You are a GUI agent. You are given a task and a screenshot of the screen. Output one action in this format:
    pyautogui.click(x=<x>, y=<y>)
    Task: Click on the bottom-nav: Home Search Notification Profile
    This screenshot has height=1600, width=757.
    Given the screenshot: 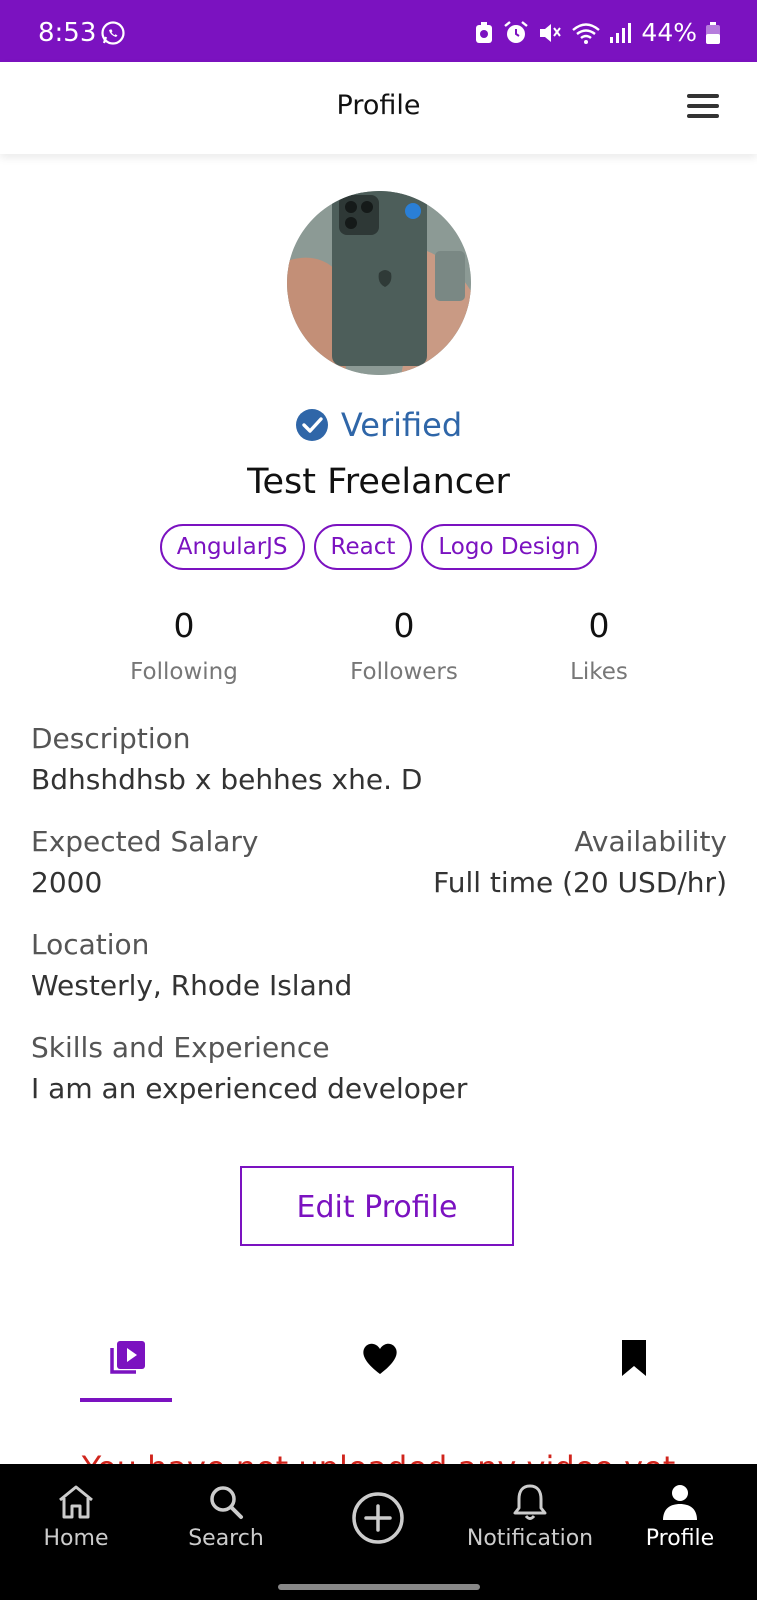 What is the action you would take?
    pyautogui.click(x=378, y=1532)
    